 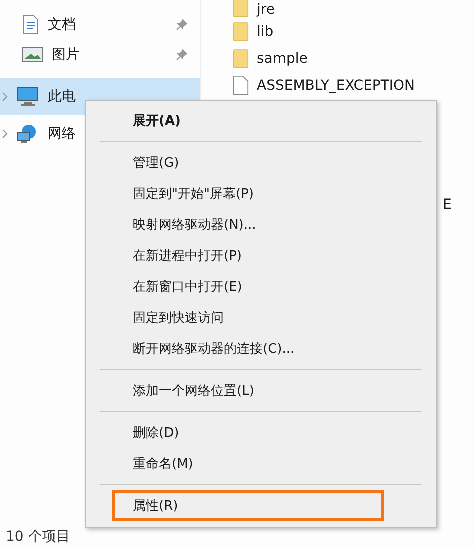 What do you see at coordinates (62, 25) in the screenshot?
I see `nav-label: 文档` at bounding box center [62, 25].